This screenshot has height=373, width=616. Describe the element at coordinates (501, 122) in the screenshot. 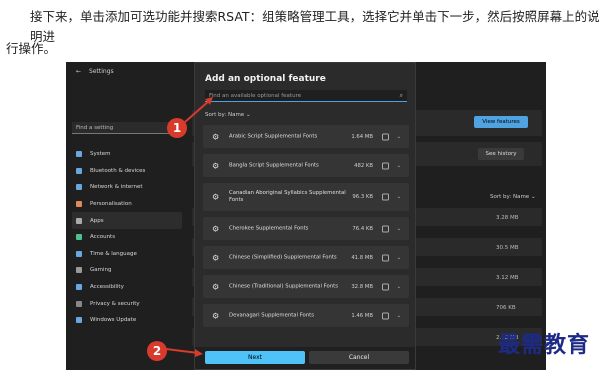

I see `view-features-button: View features` at that location.